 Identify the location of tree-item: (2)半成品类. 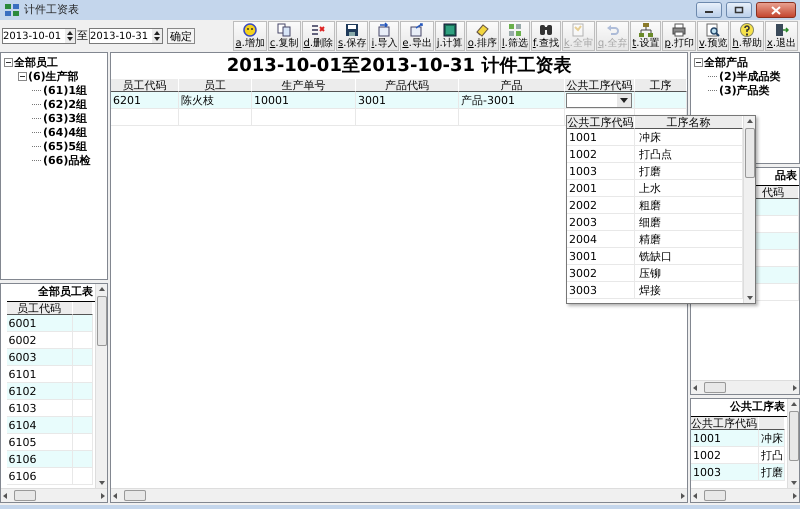
(750, 76).